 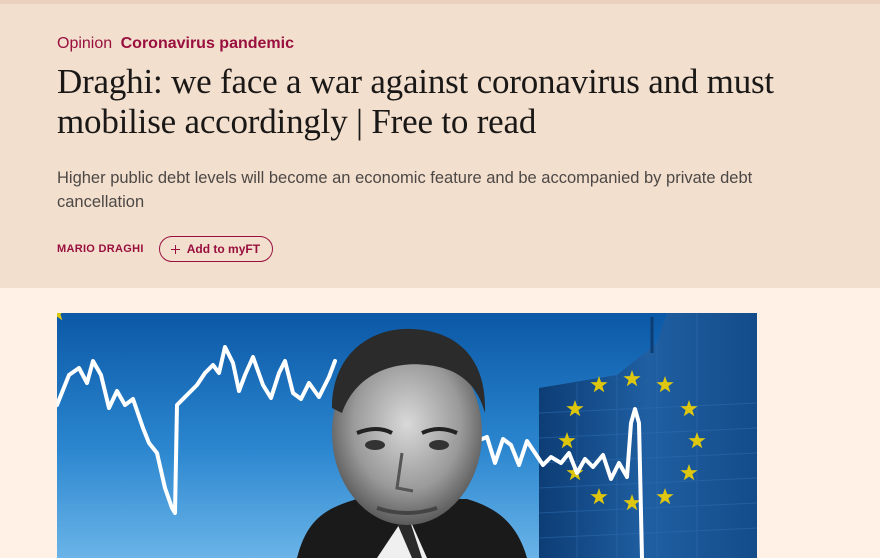 What do you see at coordinates (175, 249) in the screenshot?
I see `plus-icon` at bounding box center [175, 249].